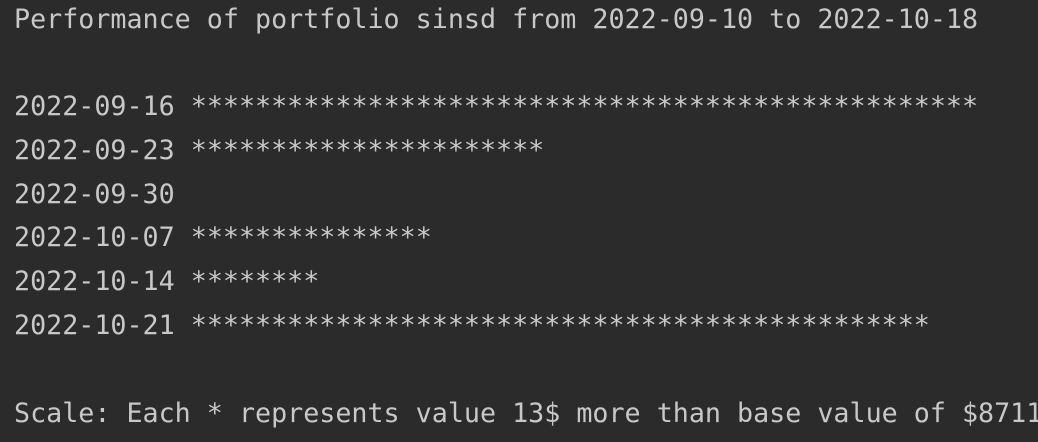  I want to click on row-date: 2022-10-21, so click(94, 325).